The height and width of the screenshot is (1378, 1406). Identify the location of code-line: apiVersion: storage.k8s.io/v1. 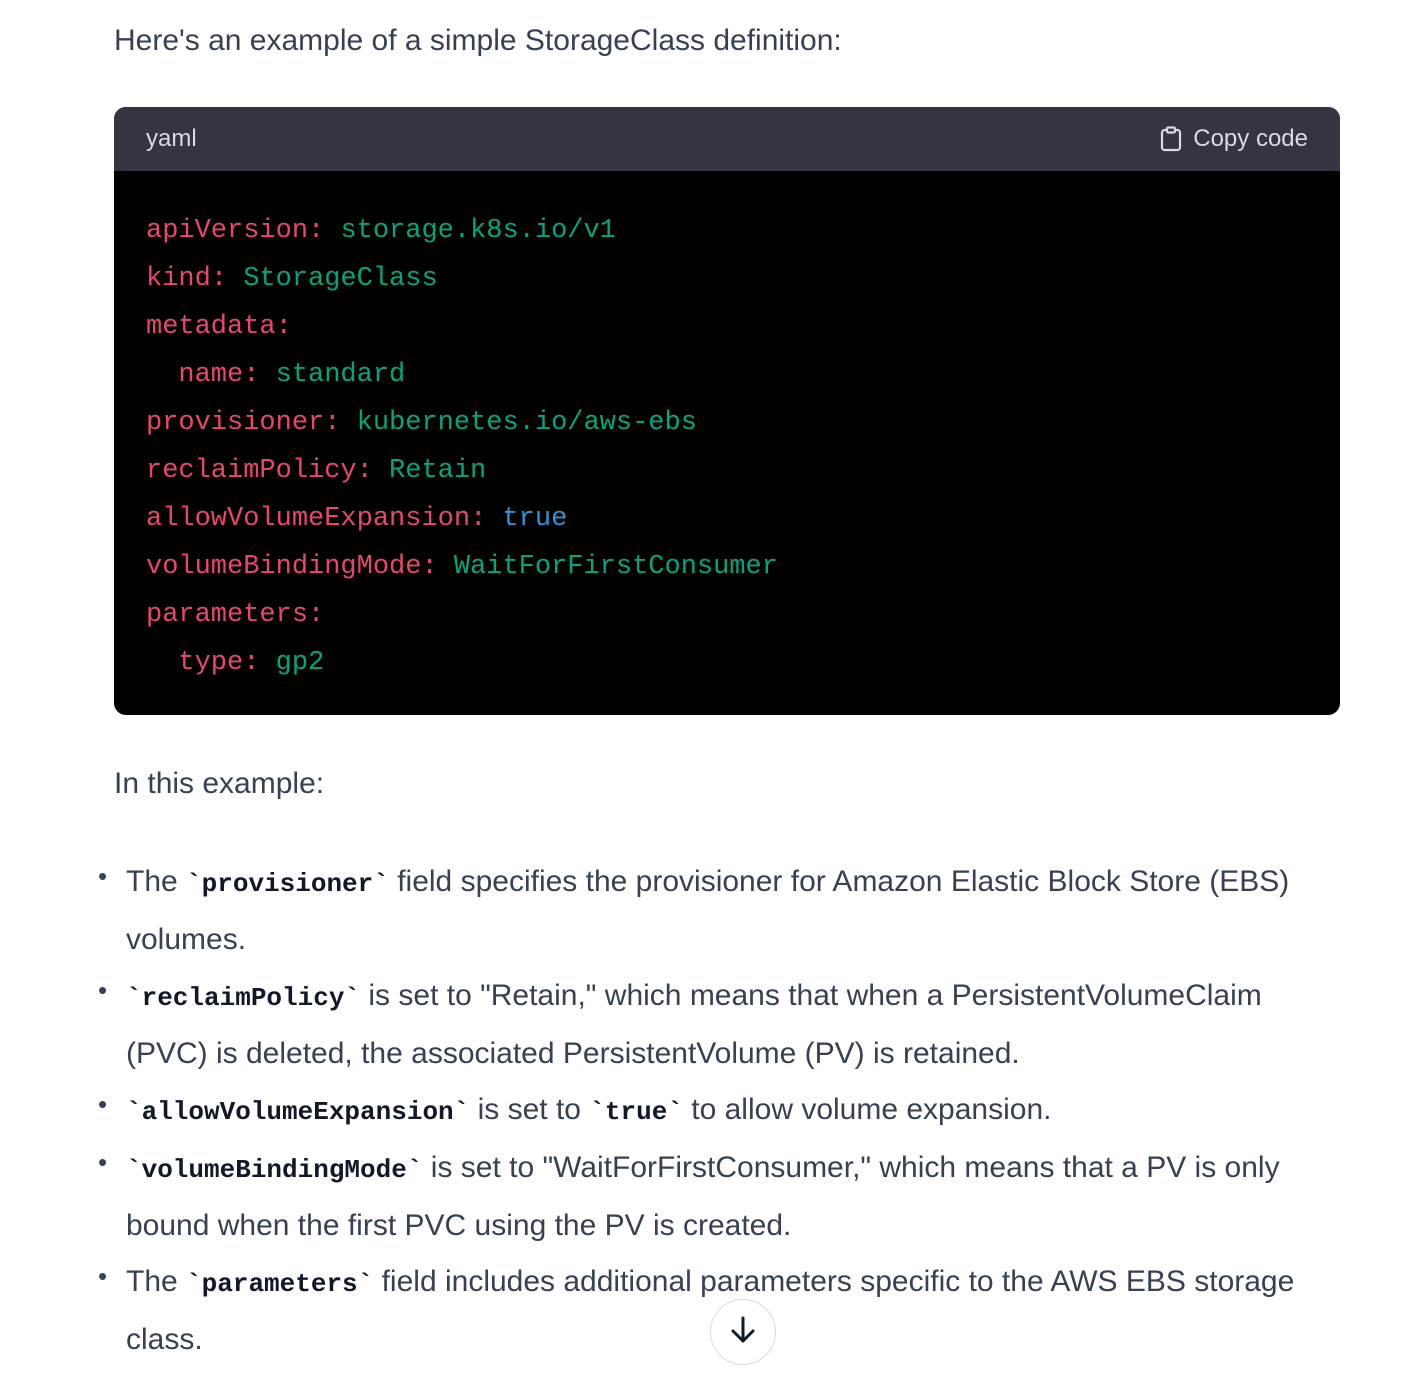
(381, 231).